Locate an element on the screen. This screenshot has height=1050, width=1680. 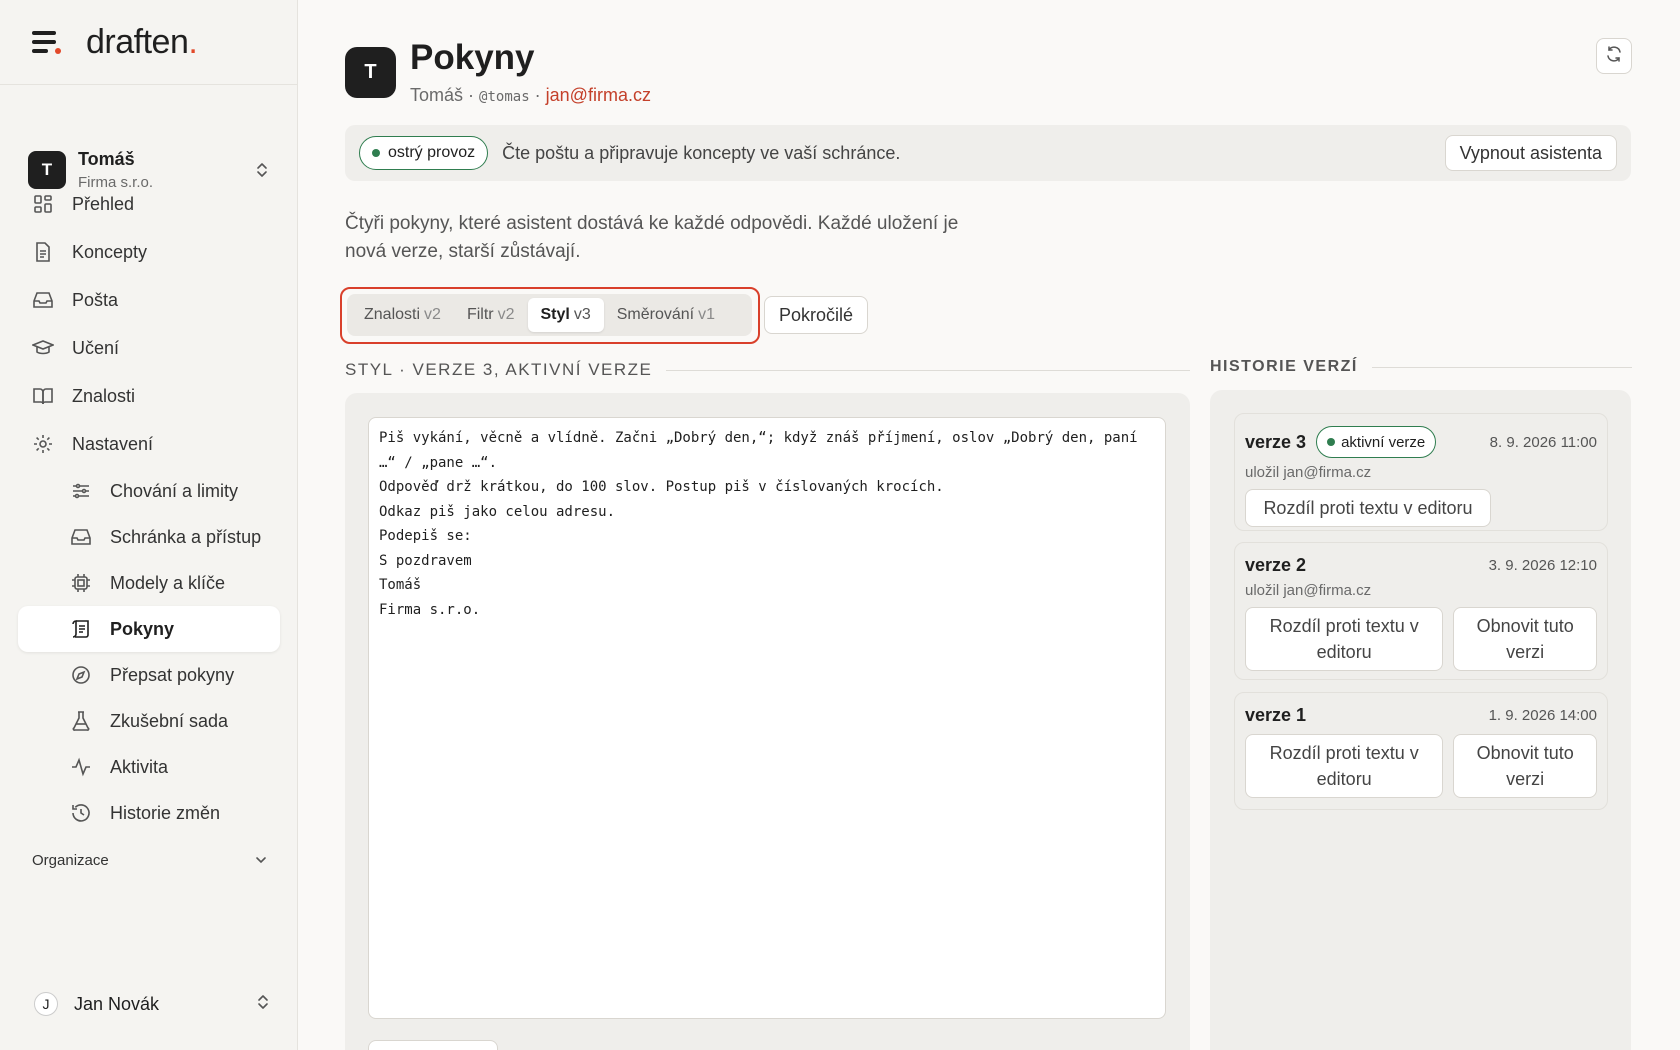
account-name: Tomáš is located at coordinates (106, 159).